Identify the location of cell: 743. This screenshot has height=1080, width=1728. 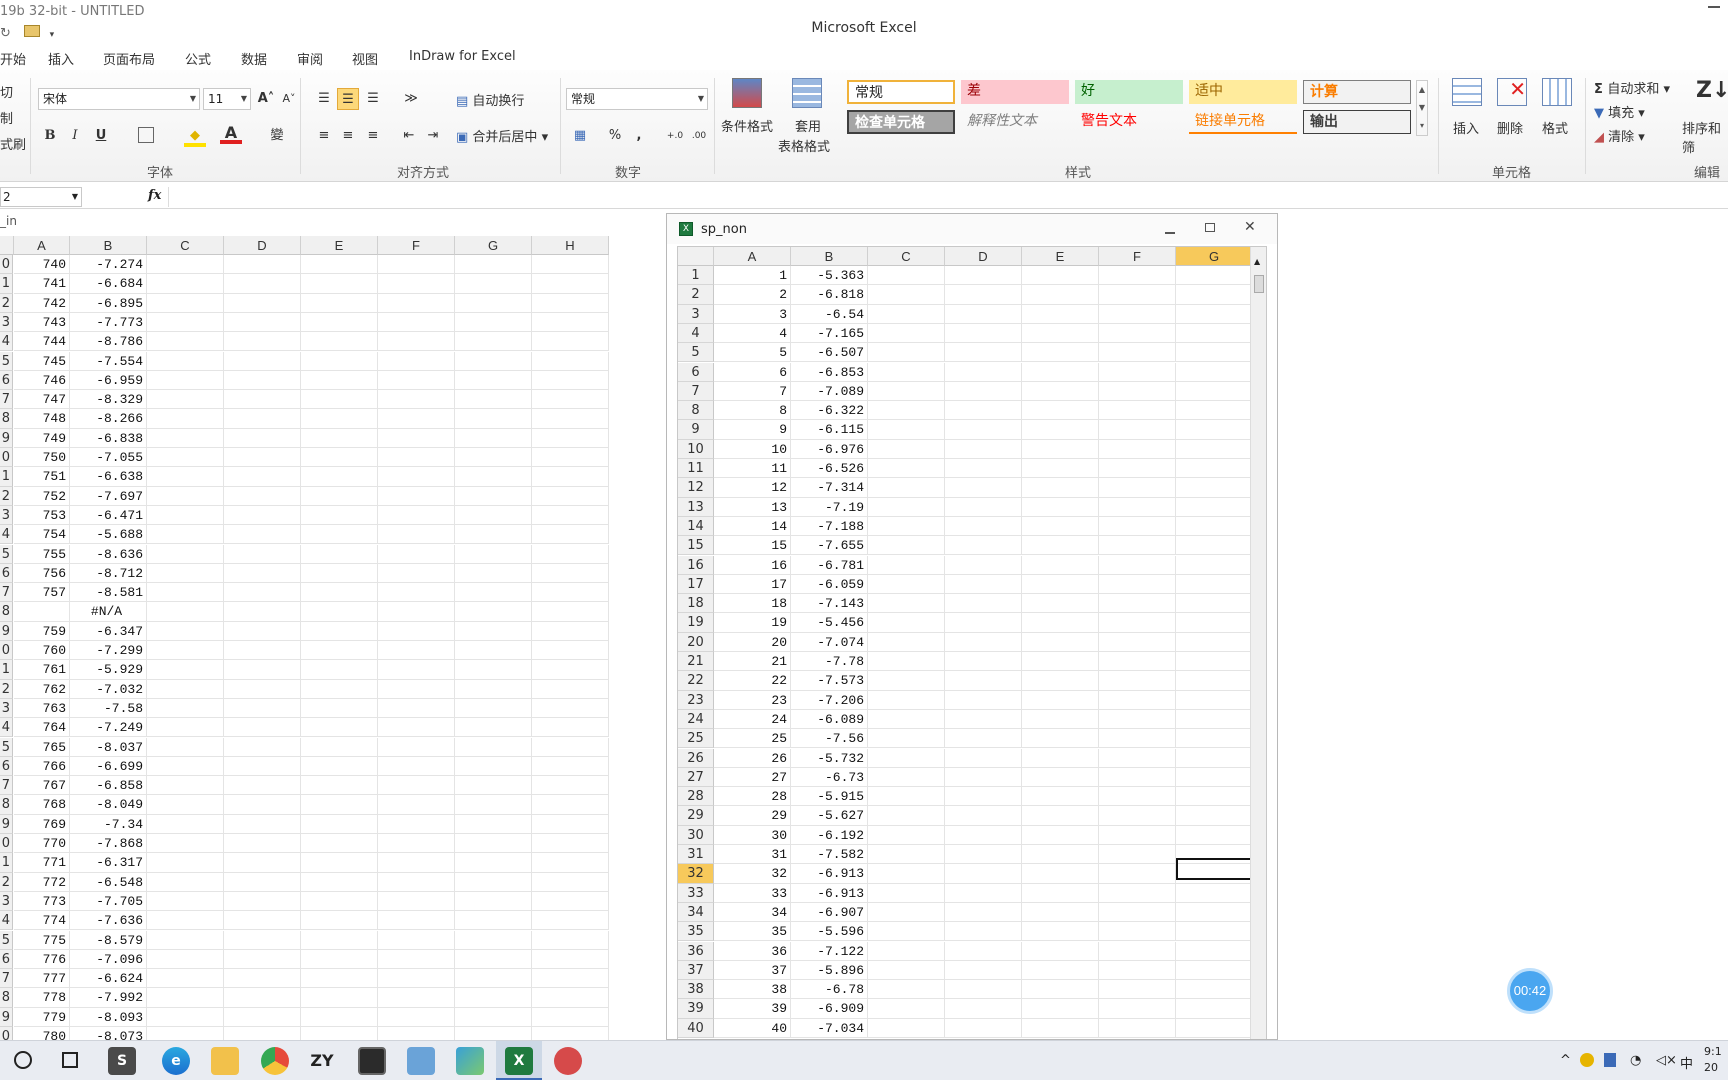
(42, 322).